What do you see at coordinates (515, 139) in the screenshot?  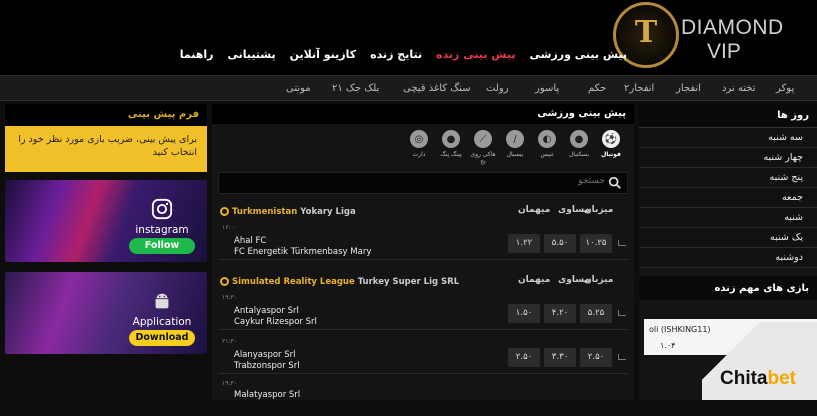 I see `baseball-icon: /` at bounding box center [515, 139].